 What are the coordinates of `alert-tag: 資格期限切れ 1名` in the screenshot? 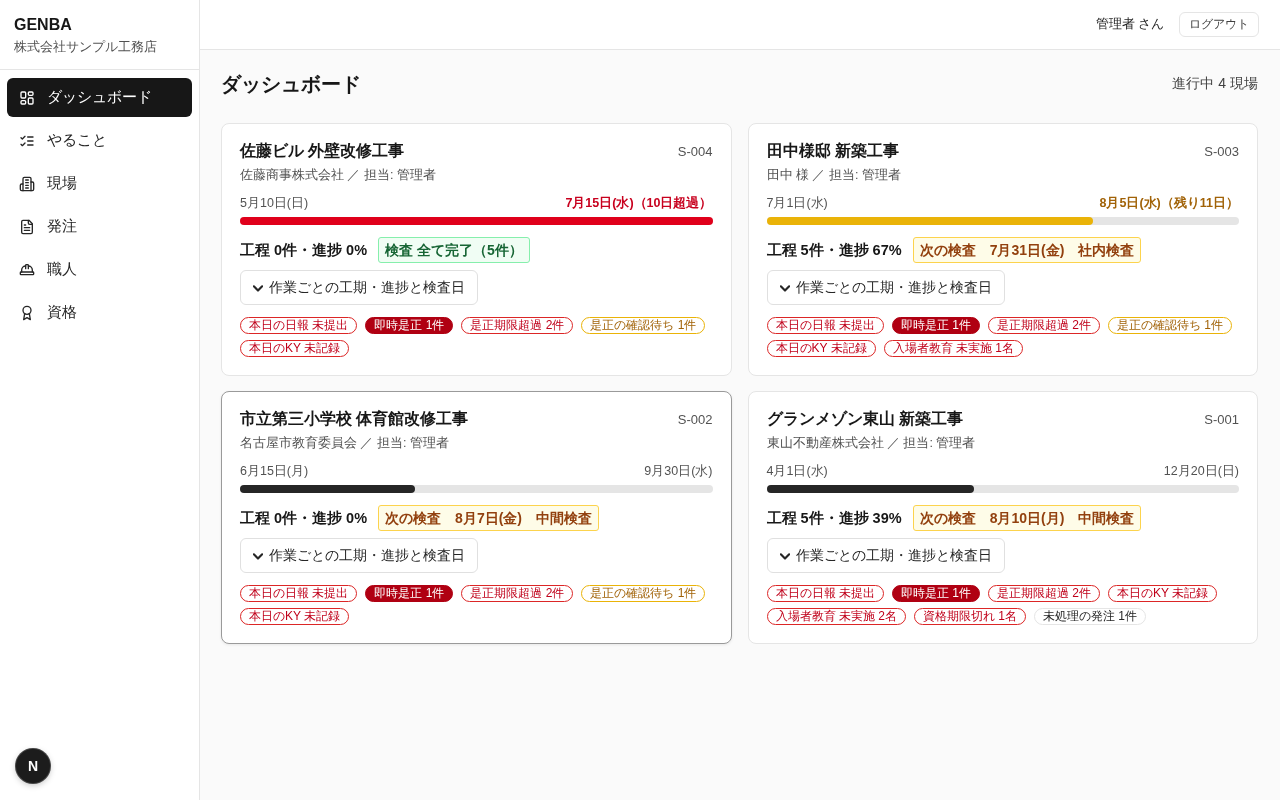 It's located at (969, 616).